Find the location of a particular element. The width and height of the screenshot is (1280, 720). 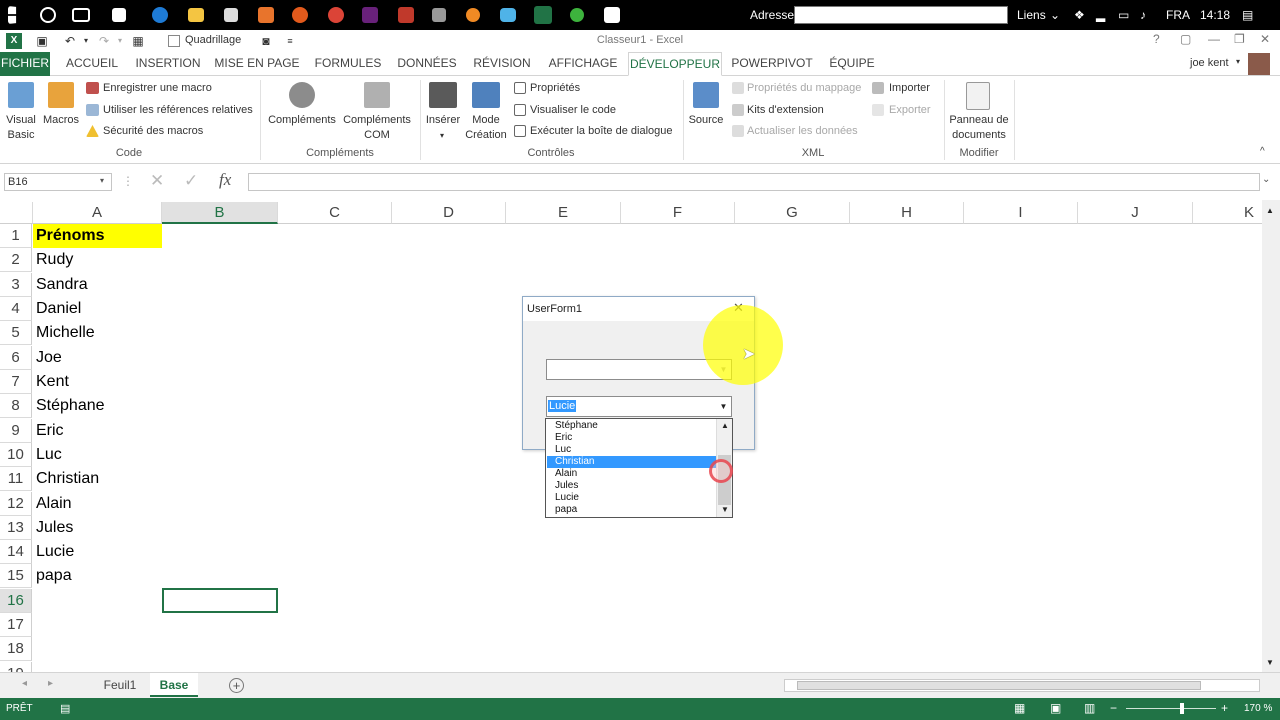

edge-browser-icon is located at coordinates (160, 15).